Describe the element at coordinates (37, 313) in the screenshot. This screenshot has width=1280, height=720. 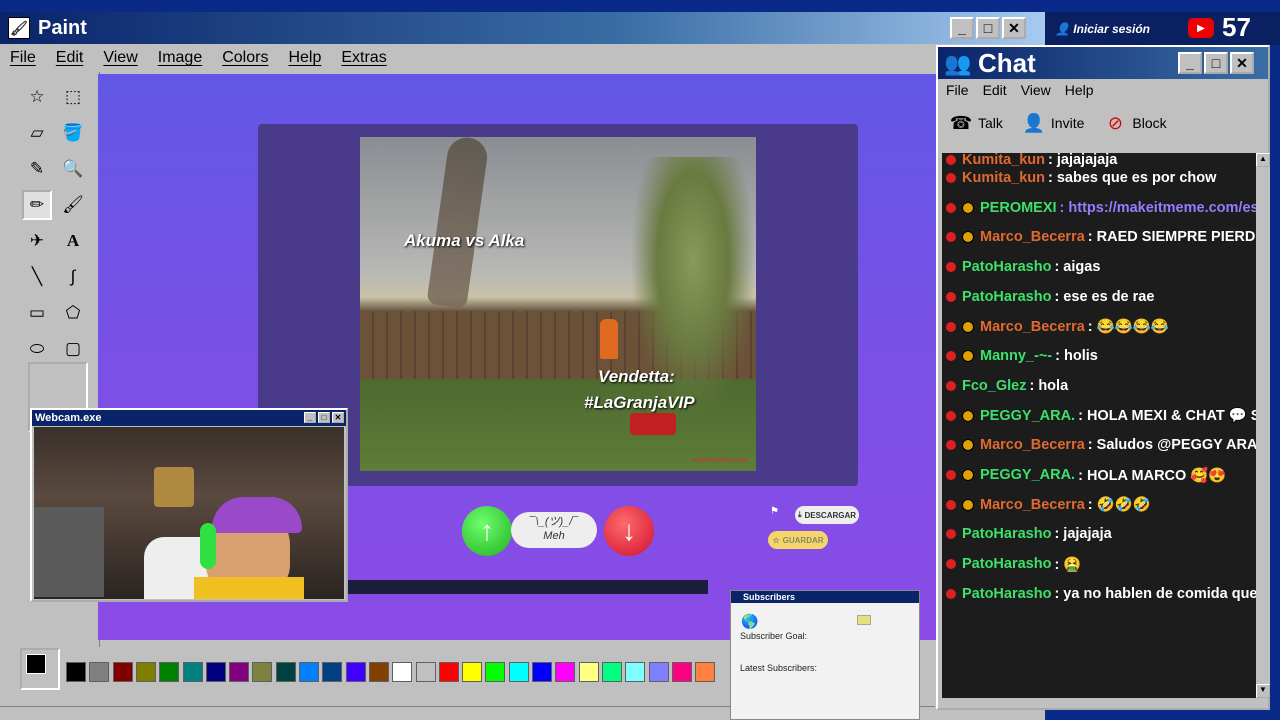
I see `rectangle-icon: ▭` at that location.